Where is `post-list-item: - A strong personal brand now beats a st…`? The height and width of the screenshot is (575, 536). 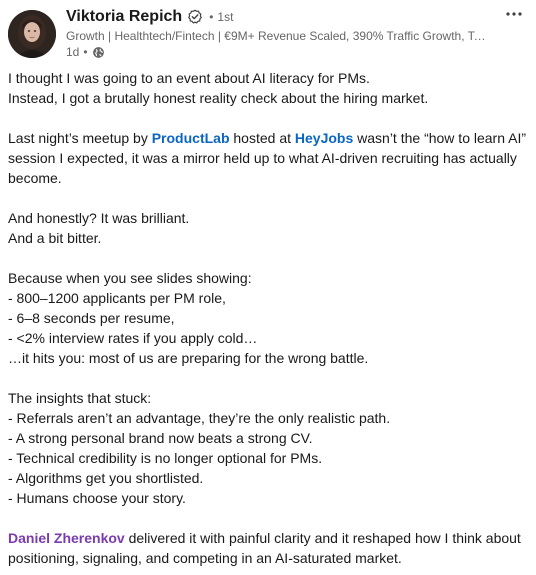
post-list-item: - A strong personal brand now beats a st… is located at coordinates (160, 438).